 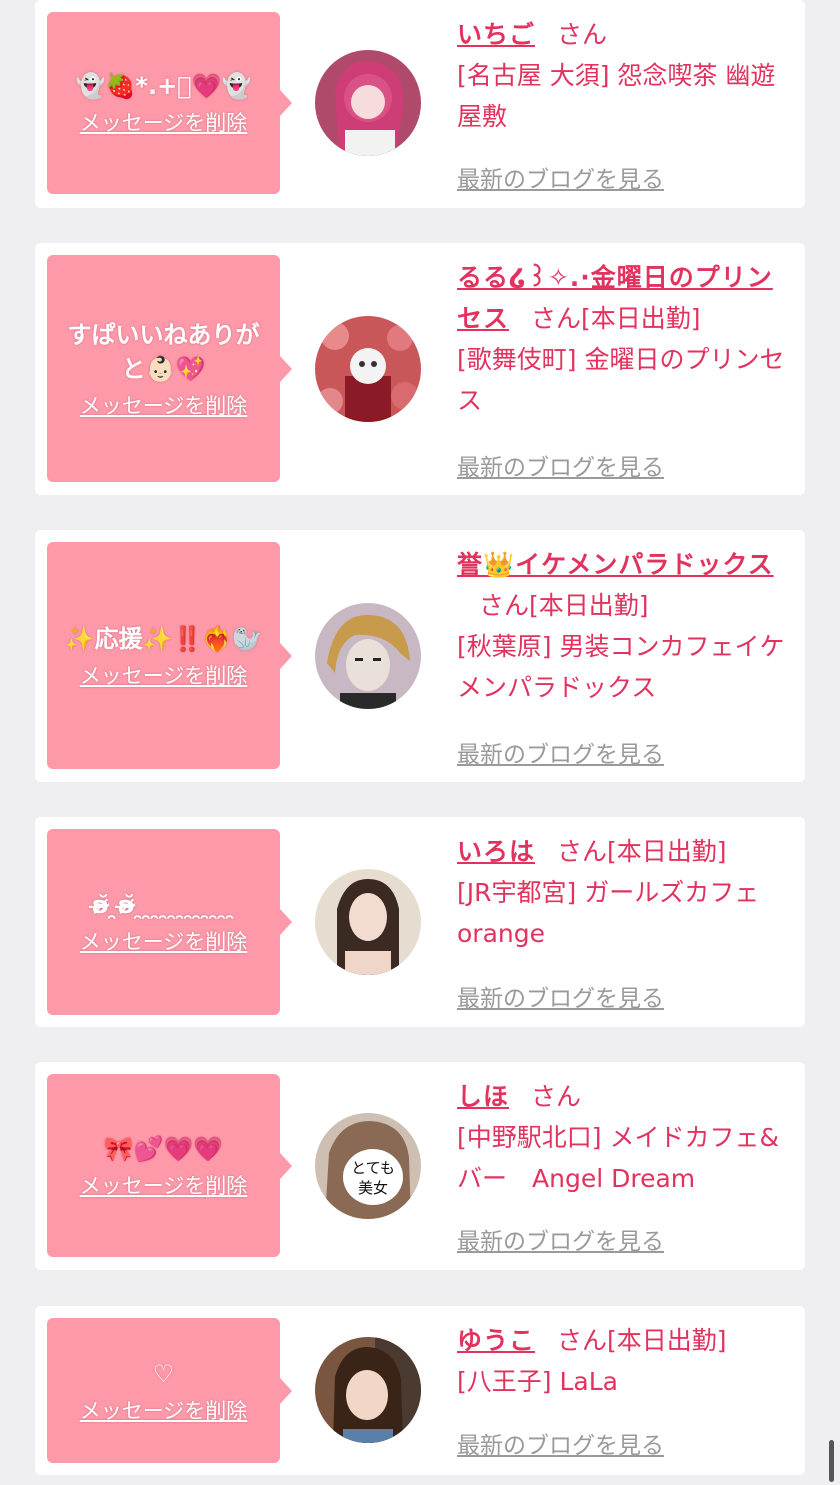 I want to click on cast-info: いちご さん [名古屋 大須] 怨念喫茶 幽遊屋敷, so click(x=627, y=75).